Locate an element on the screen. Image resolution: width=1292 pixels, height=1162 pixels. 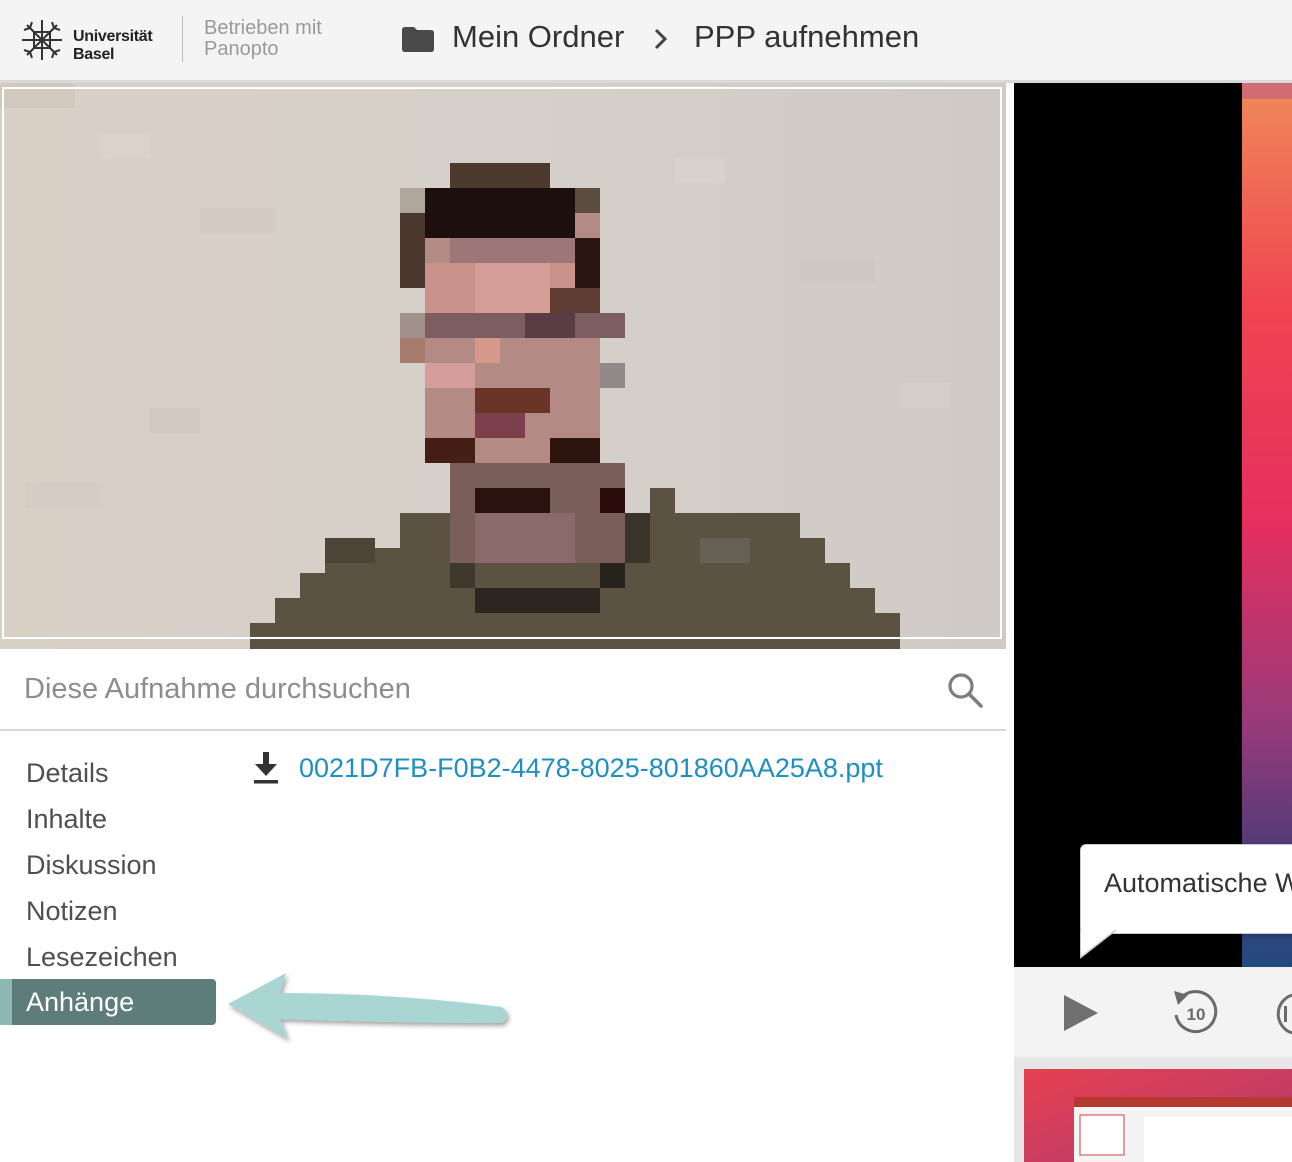
powered-line-1: Betrieben mit is located at coordinates (263, 28).